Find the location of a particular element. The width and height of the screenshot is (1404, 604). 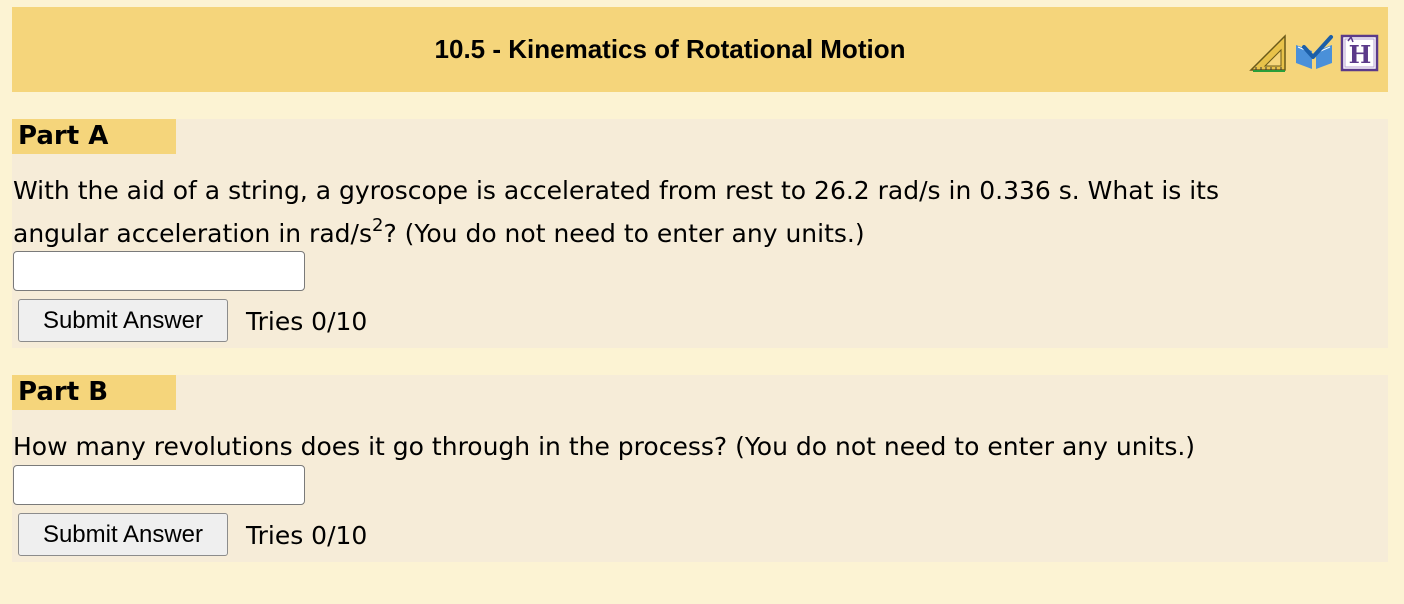

ruler-triangle-icon is located at coordinates (1268, 53).